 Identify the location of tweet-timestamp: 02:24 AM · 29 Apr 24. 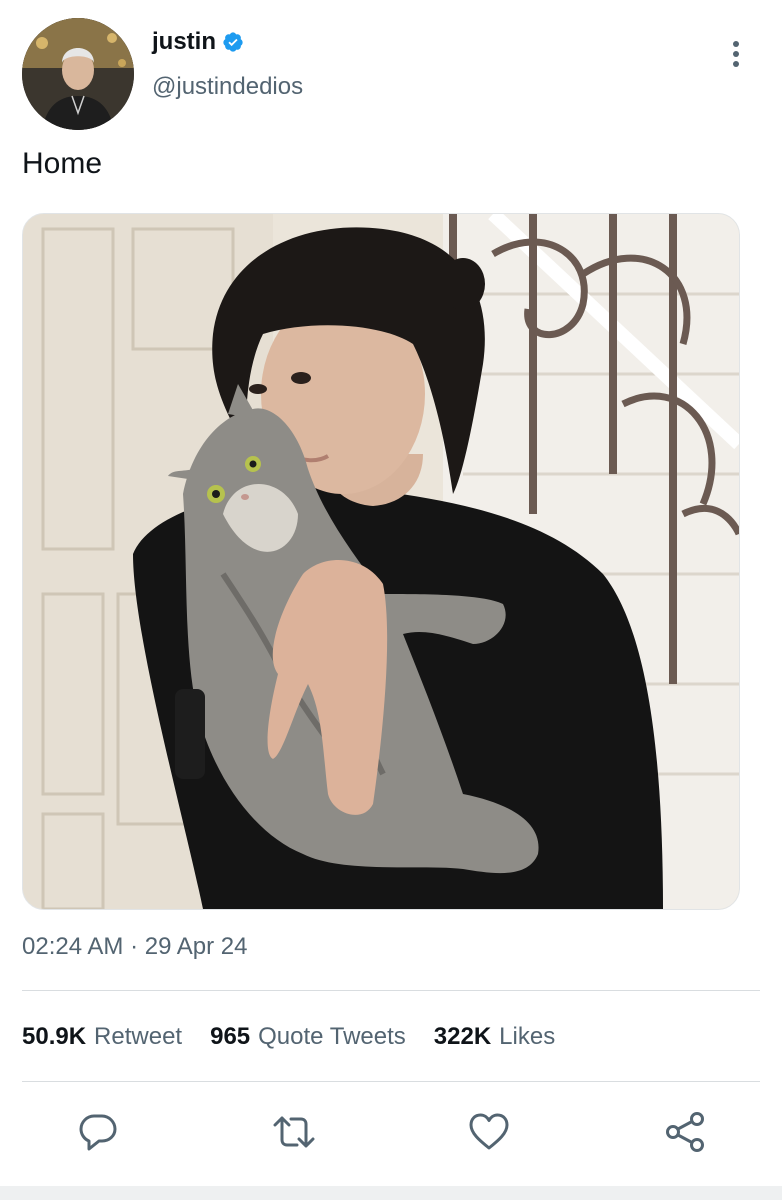
(134, 947).